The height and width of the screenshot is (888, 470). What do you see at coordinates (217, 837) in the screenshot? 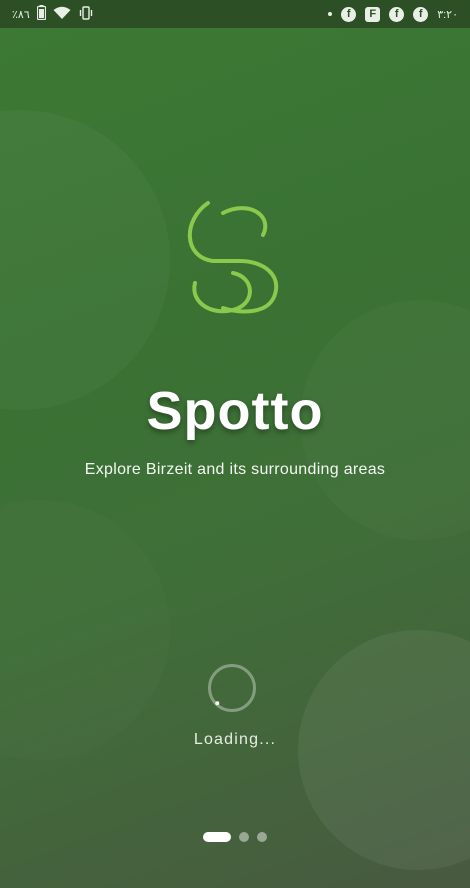
I see `page-indicator-active` at bounding box center [217, 837].